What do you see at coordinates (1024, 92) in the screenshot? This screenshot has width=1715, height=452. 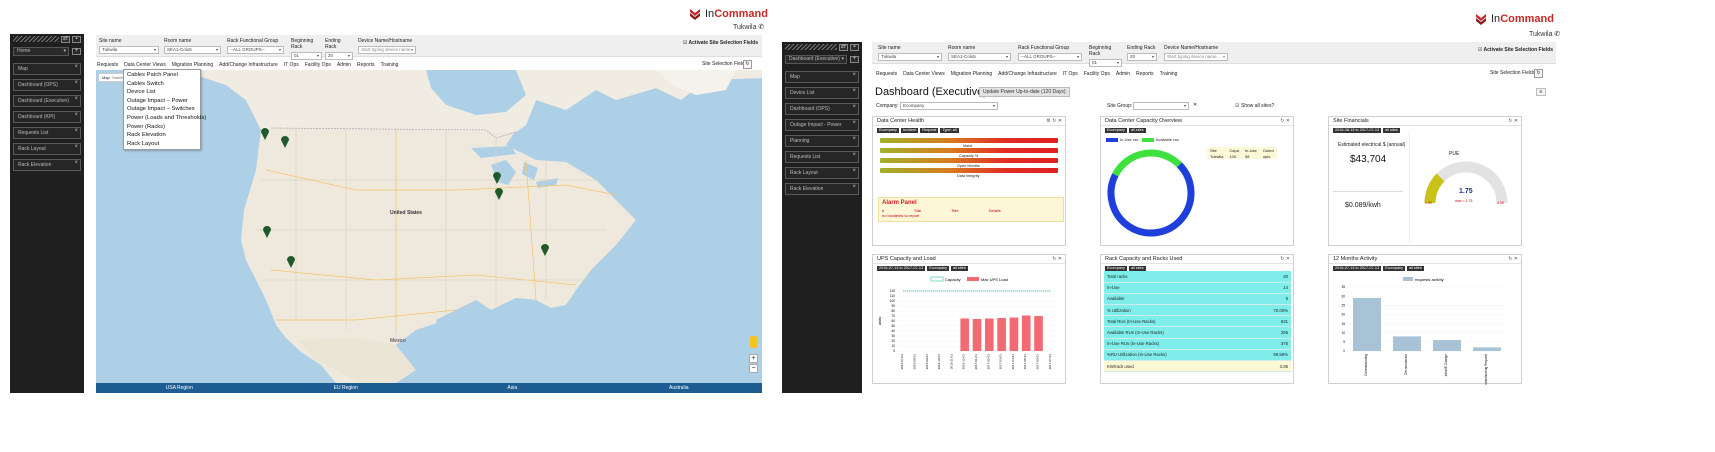 I see `update-power-button: Update Power Up-to-date (120 Days)` at bounding box center [1024, 92].